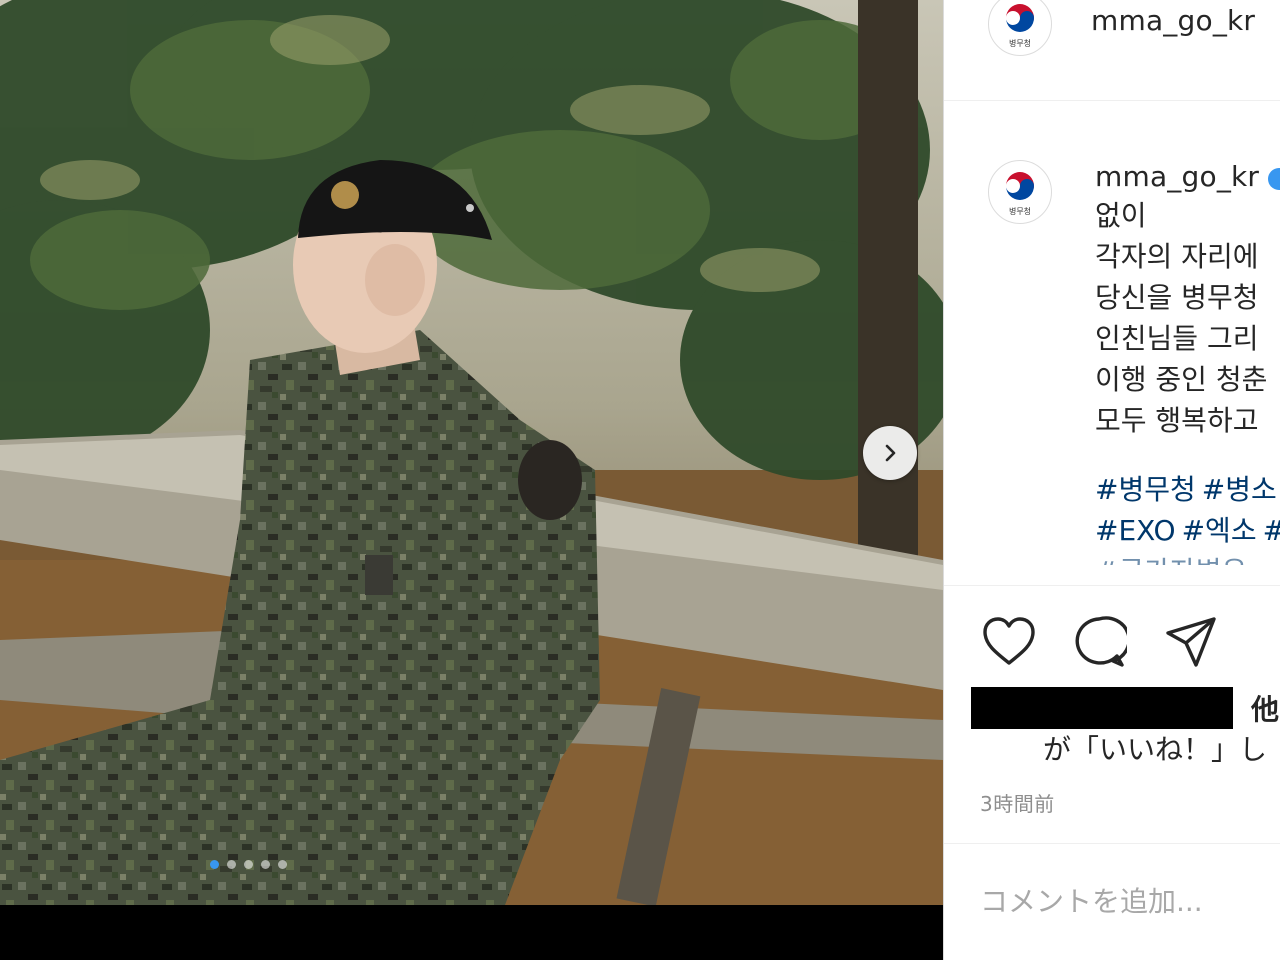 The image size is (1280, 960). Describe the element at coordinates (1135, 530) in the screenshot. I see `hashtag-link: #EXO` at that location.